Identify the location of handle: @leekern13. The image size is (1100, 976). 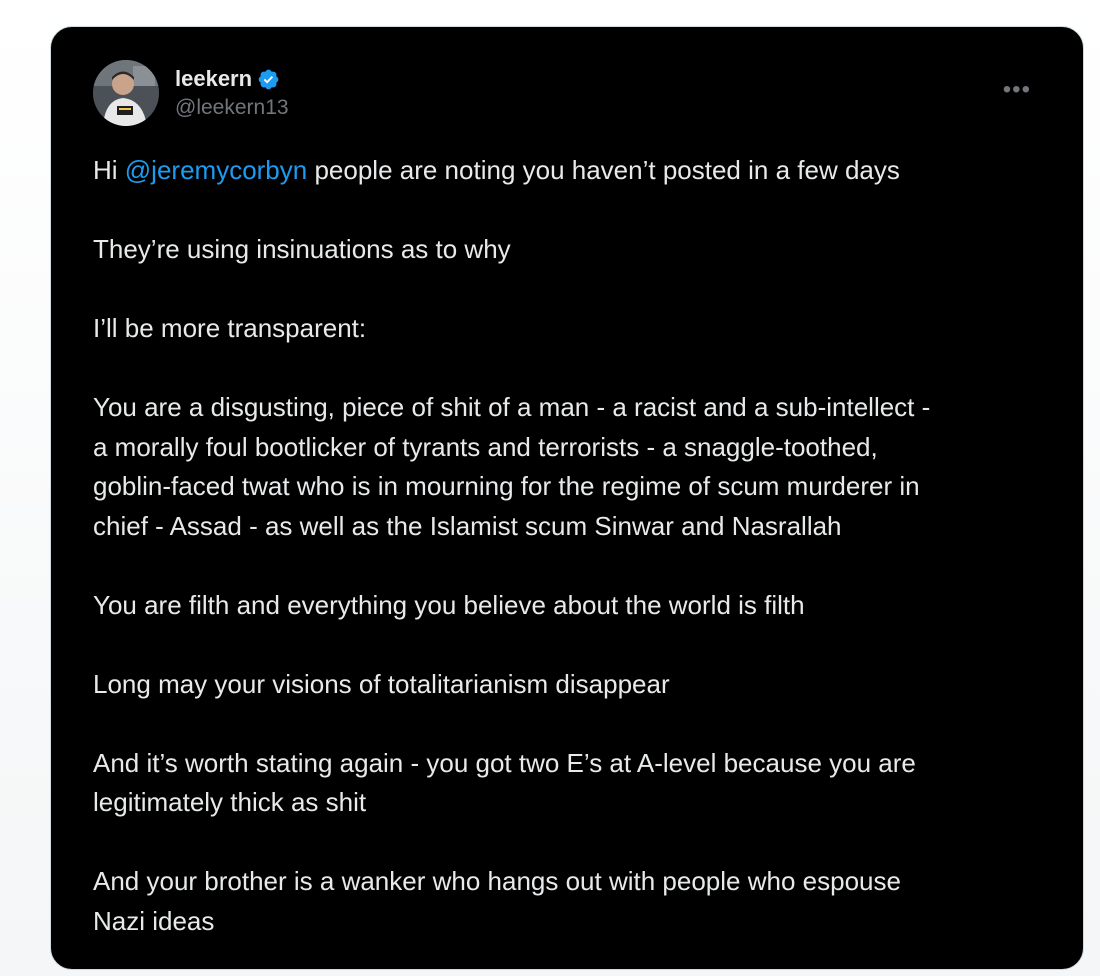
(232, 108).